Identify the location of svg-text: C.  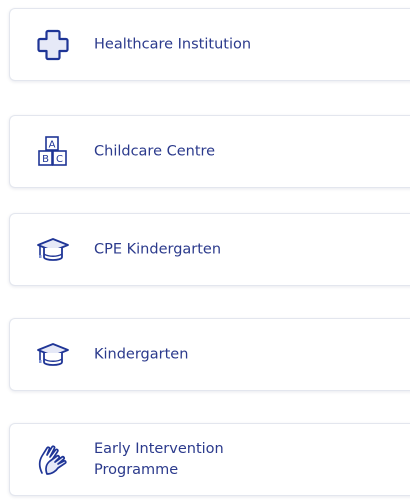
(59, 159).